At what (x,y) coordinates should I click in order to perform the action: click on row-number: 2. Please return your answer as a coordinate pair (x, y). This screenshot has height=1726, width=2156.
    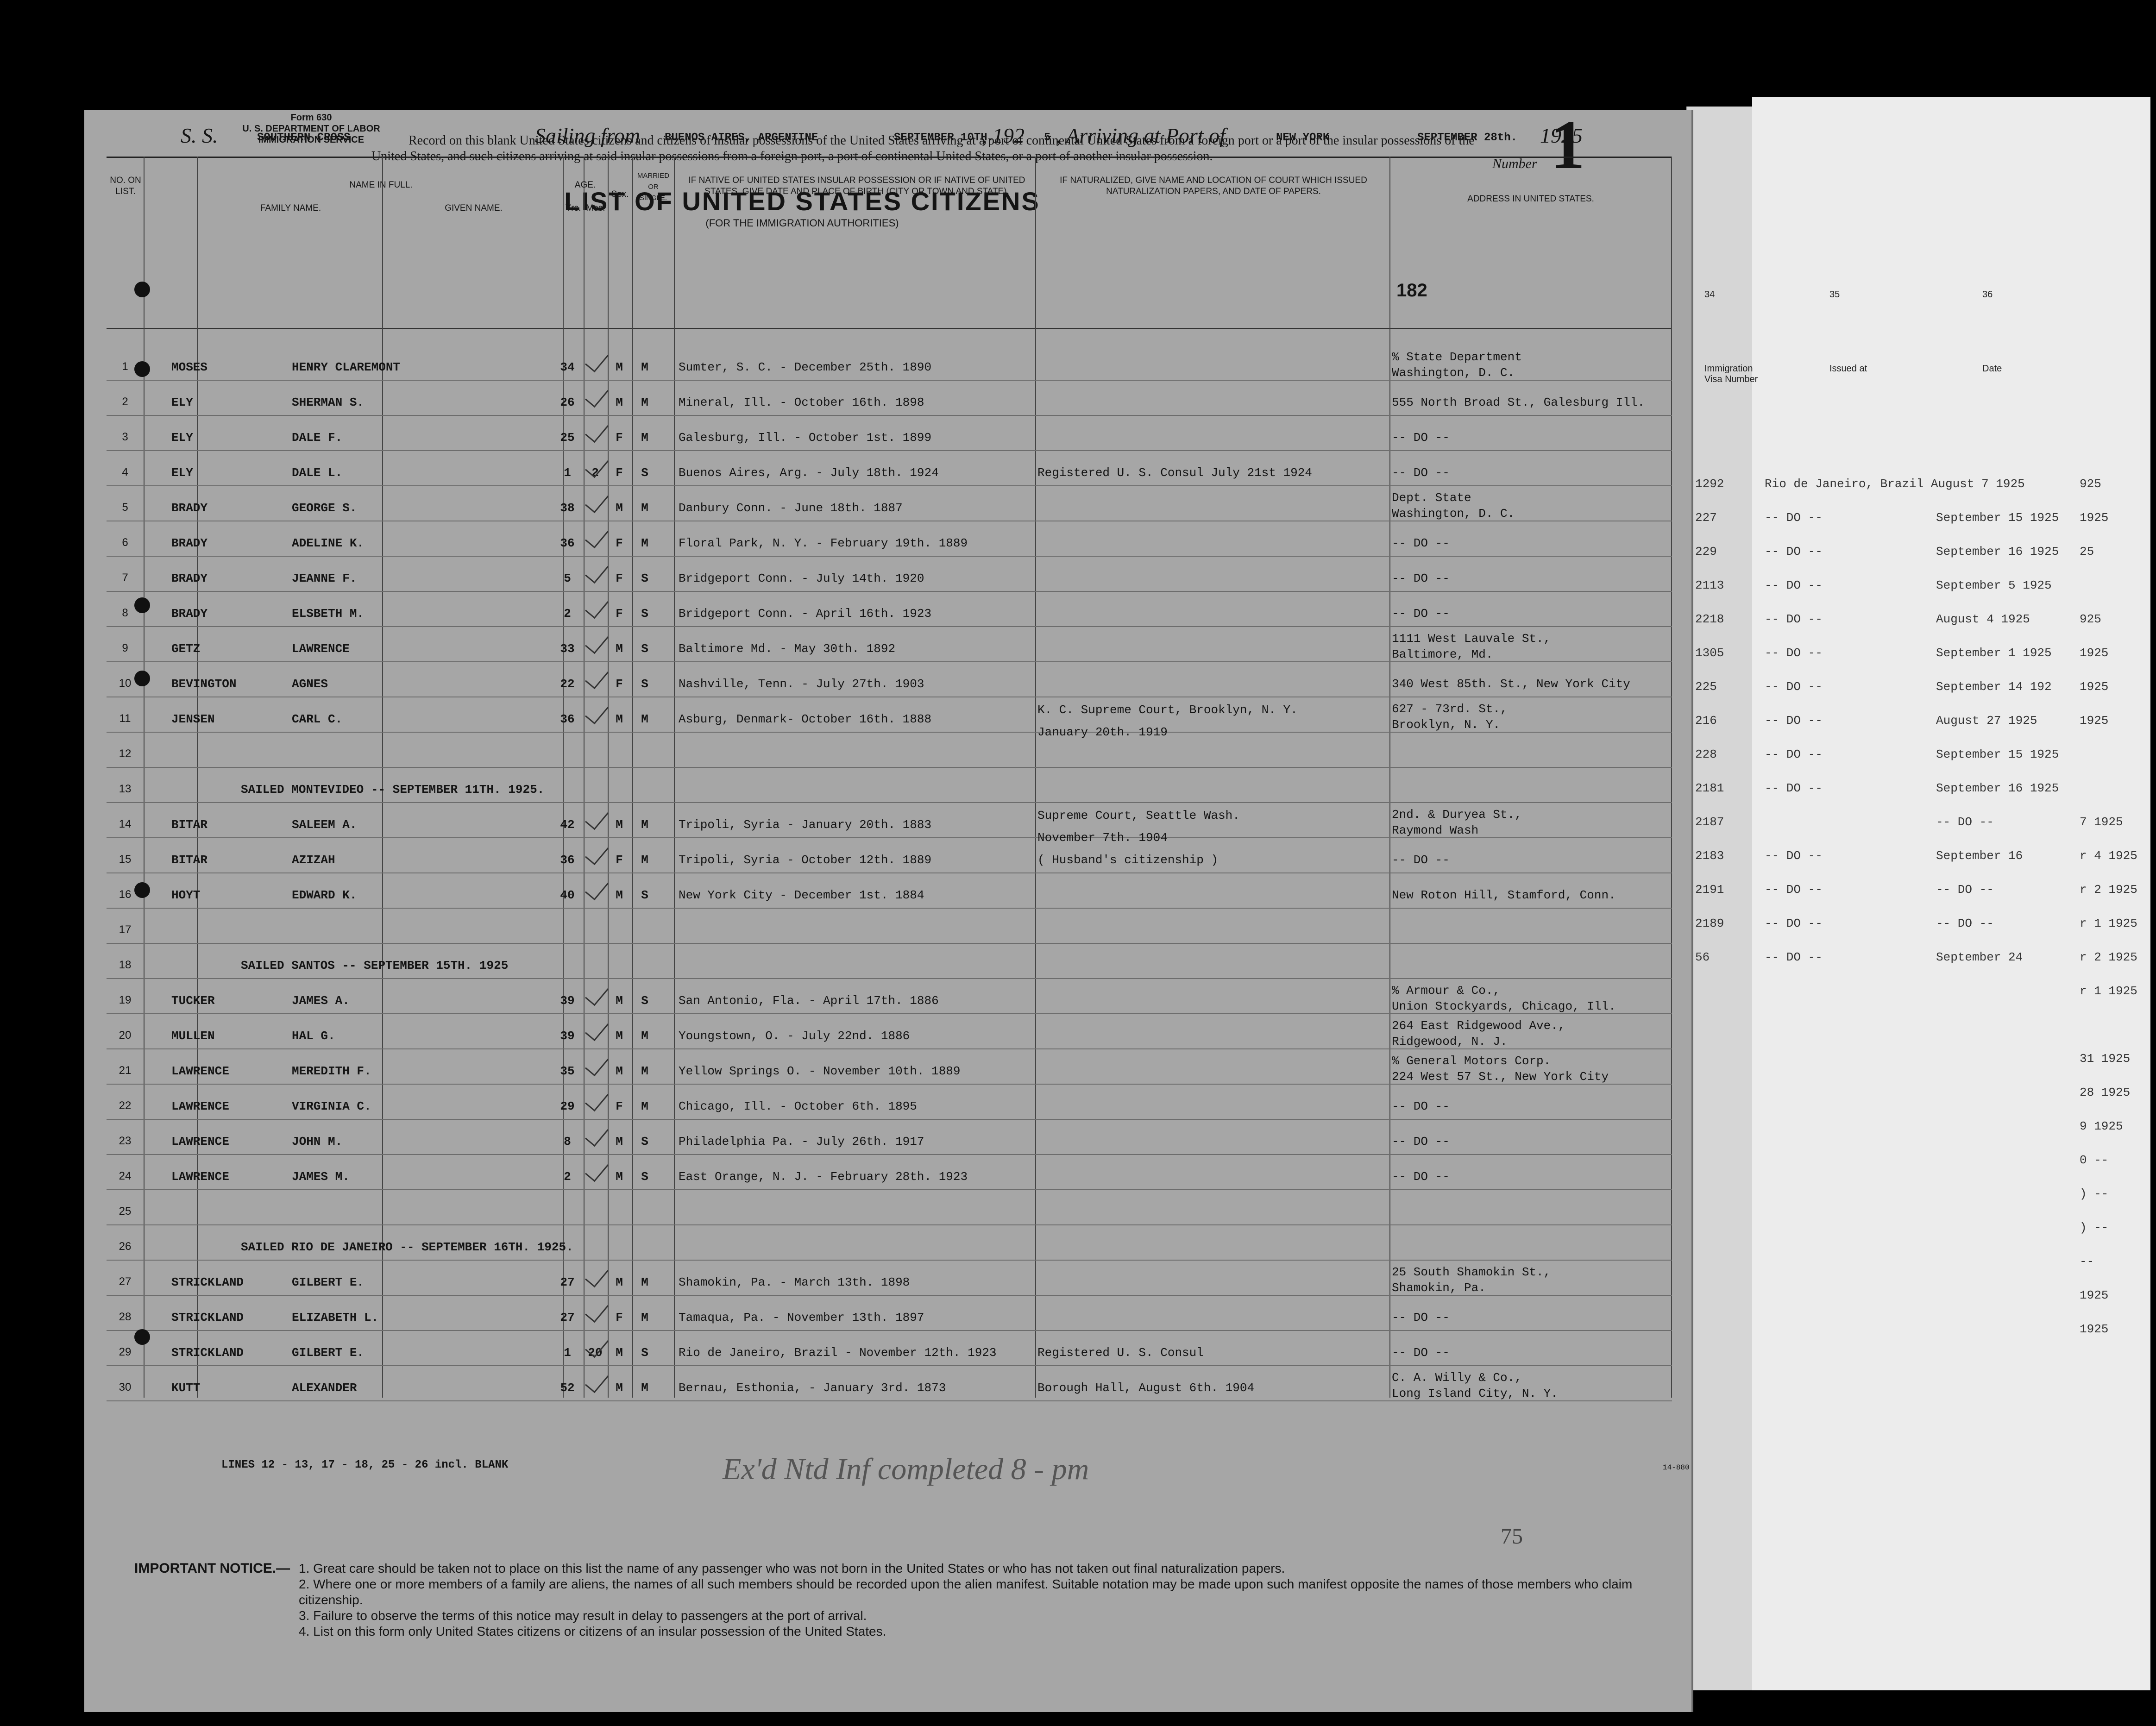
    Looking at the image, I should click on (125, 401).